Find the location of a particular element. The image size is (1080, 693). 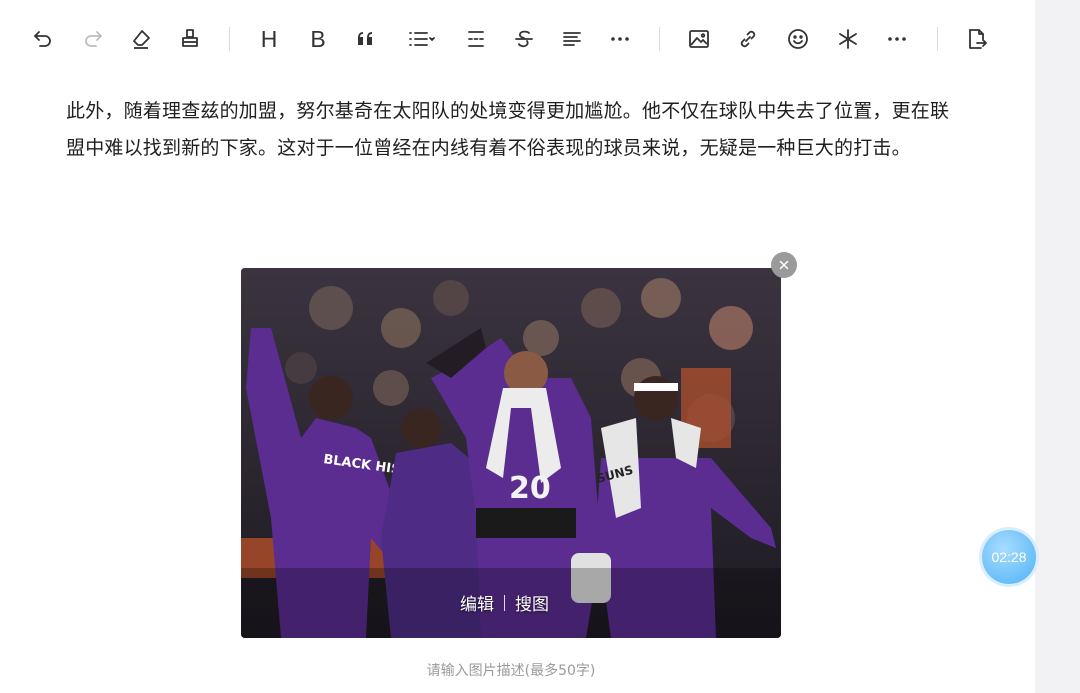

action-separator is located at coordinates (504, 602).